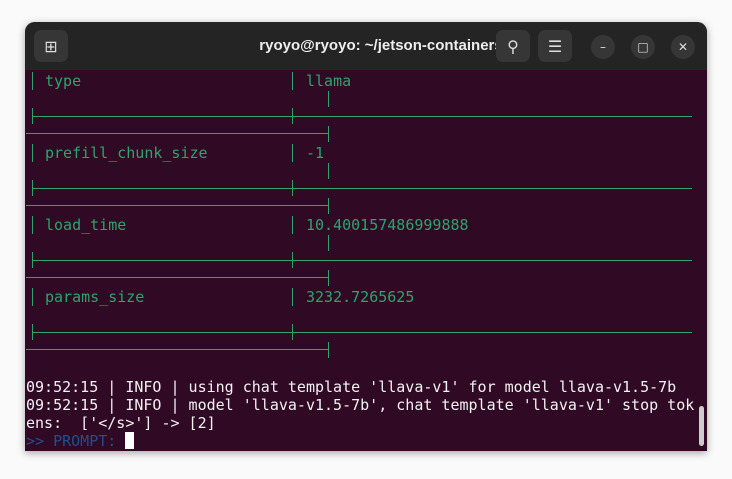 The image size is (732, 479). Describe the element at coordinates (126, 153) in the screenshot. I see `table-key: prefill_chunk_size` at that location.